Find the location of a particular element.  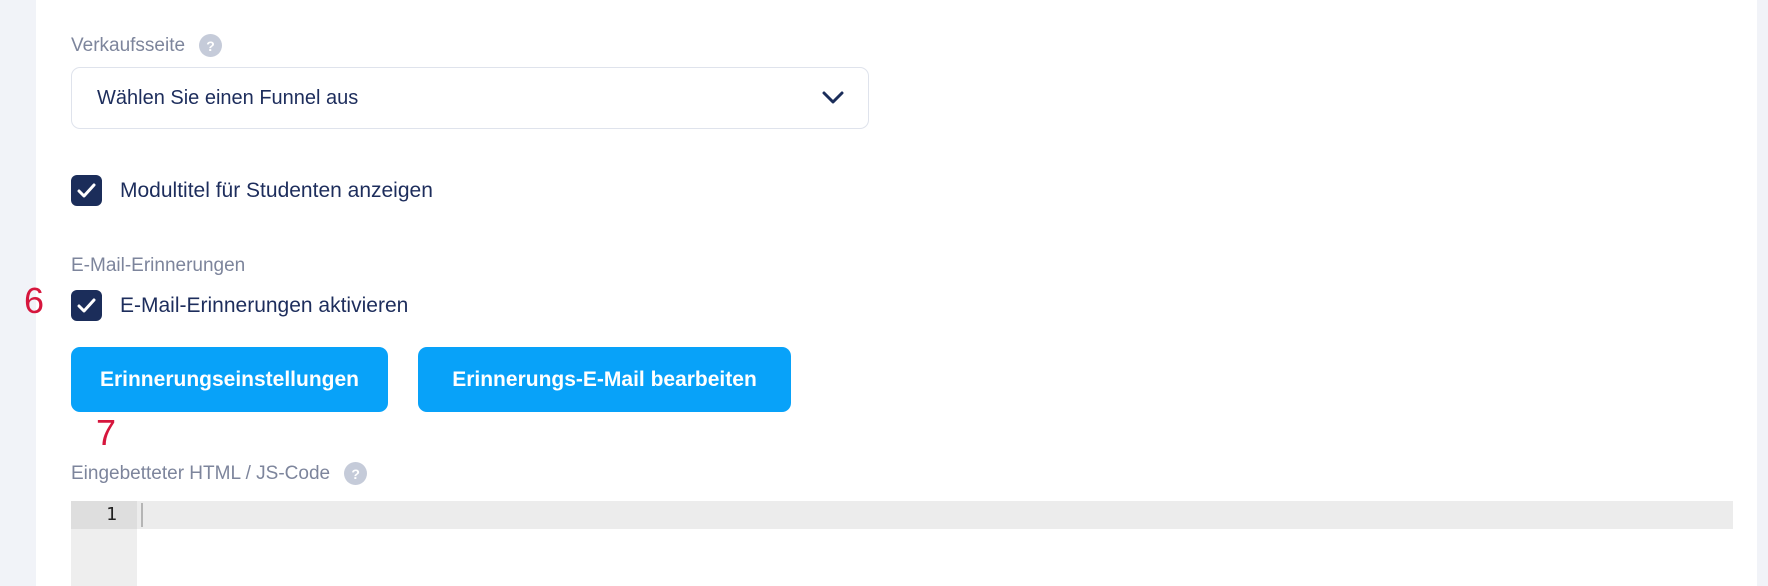

module-title-option: Modultitel für Studenten anzeigen is located at coordinates (252, 190).